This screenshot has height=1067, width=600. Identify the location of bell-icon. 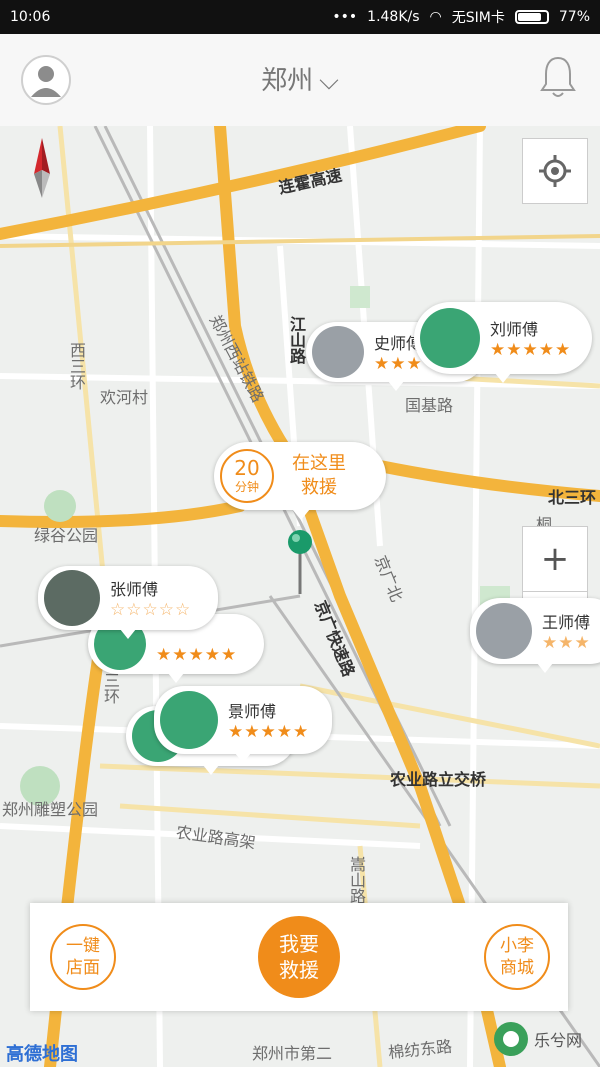
(558, 77).